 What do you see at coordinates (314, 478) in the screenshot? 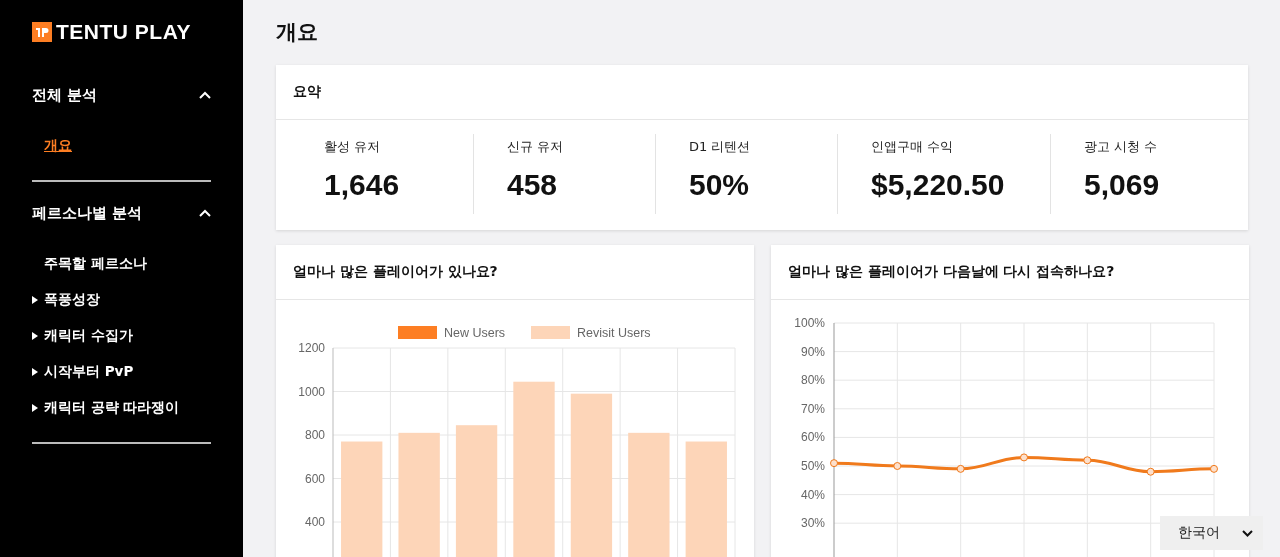
I see `axis-label: 600` at bounding box center [314, 478].